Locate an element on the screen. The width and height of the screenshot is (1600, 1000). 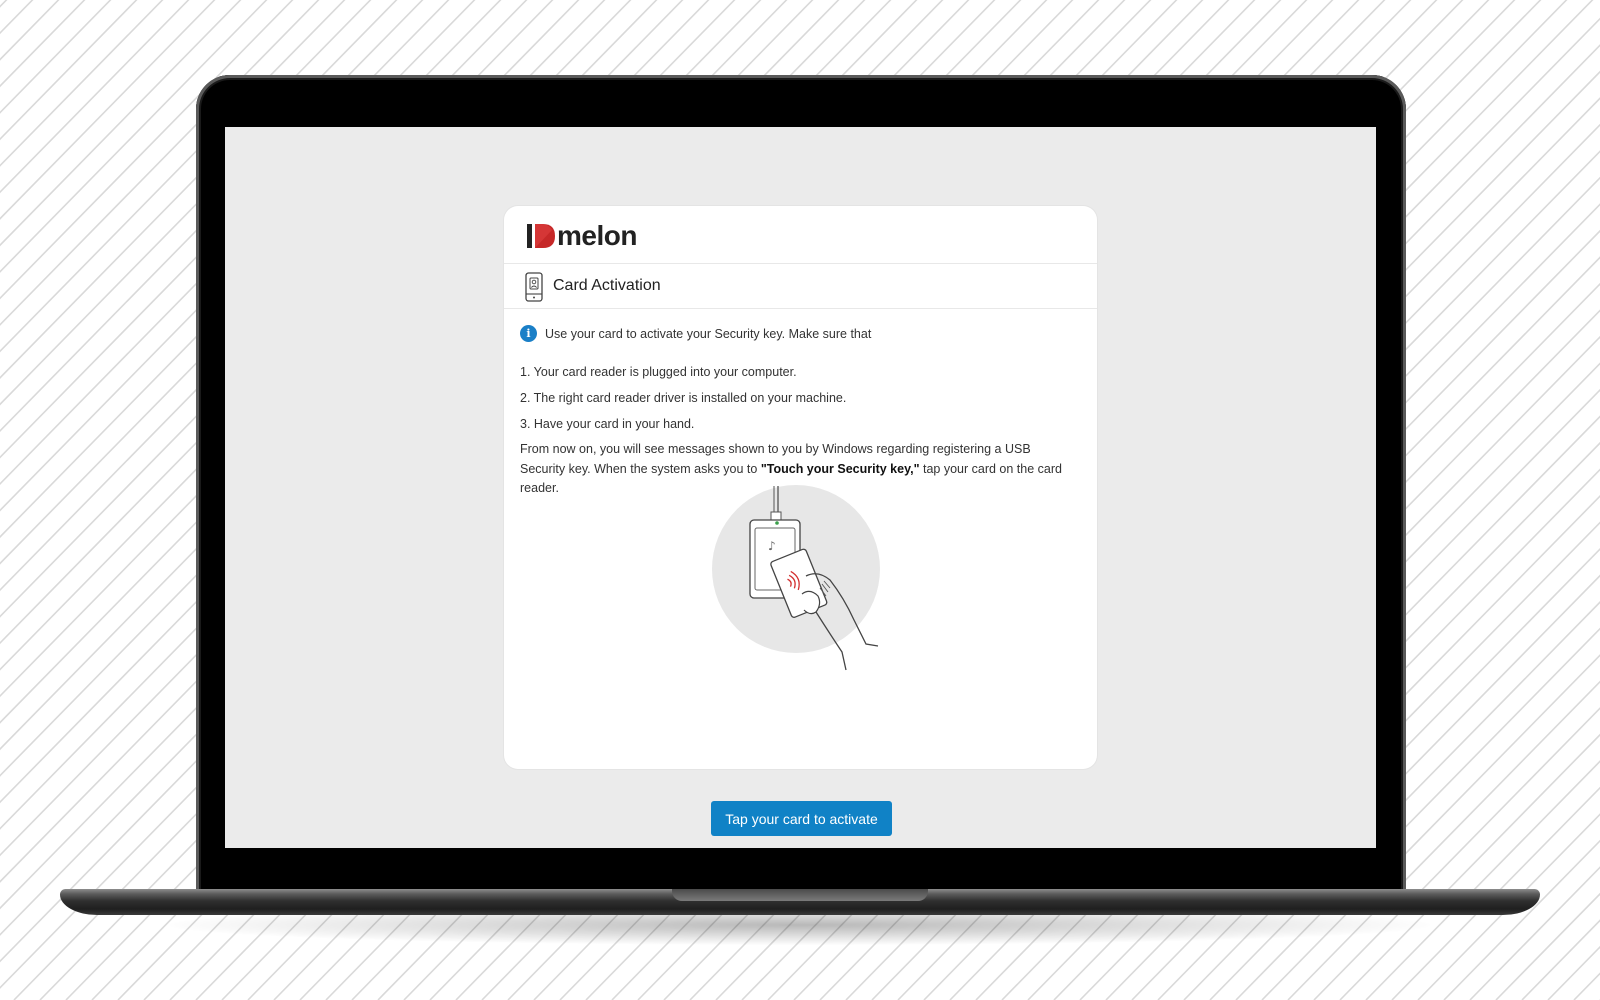
card-header: melon is located at coordinates (800, 235).